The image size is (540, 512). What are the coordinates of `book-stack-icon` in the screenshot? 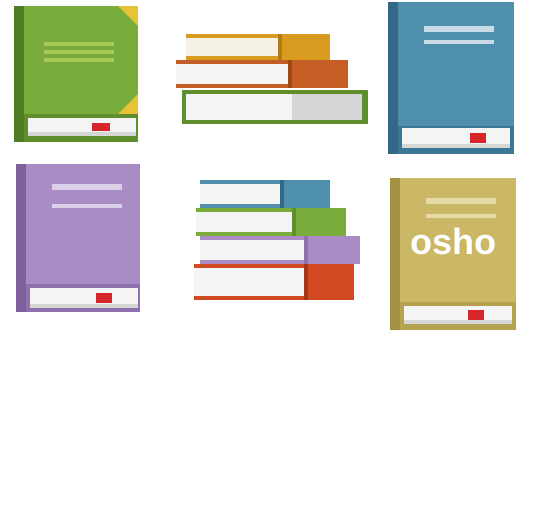 It's located at (272, 81).